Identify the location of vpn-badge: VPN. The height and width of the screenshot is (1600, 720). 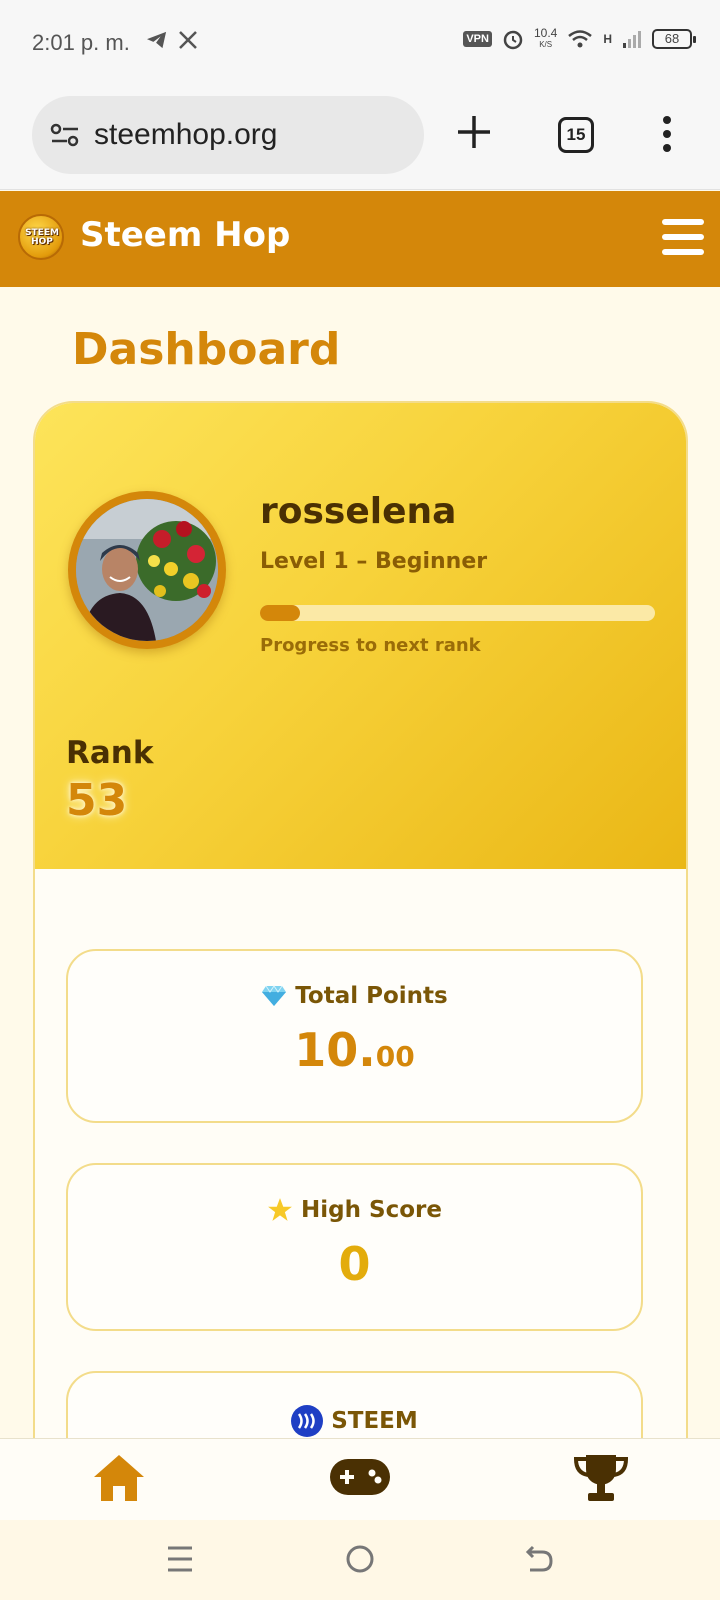
(477, 39).